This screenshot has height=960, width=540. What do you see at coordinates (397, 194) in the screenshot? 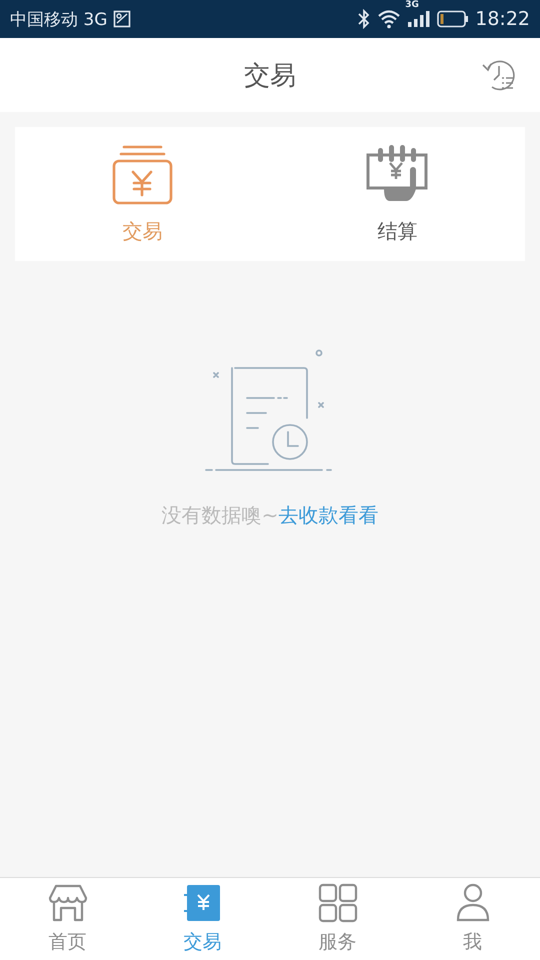
I see `category-tab: 结算` at bounding box center [397, 194].